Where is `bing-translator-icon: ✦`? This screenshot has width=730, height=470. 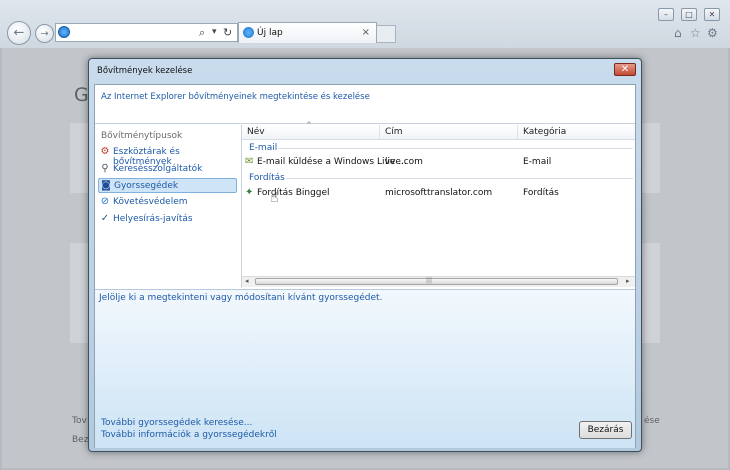
bing-translator-icon: ✦ is located at coordinates (249, 192).